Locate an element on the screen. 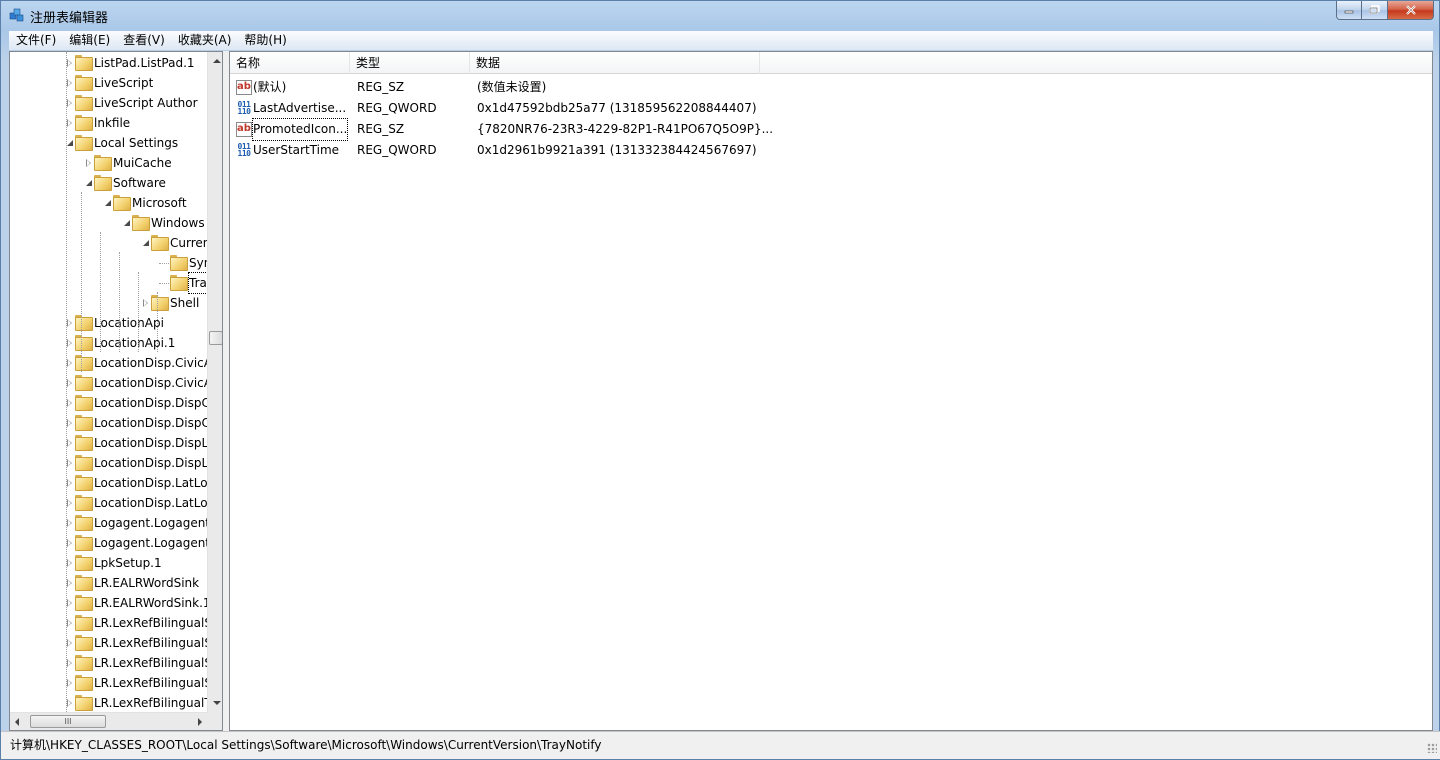  tree-item: SyncMgr is located at coordinates (108, 263).